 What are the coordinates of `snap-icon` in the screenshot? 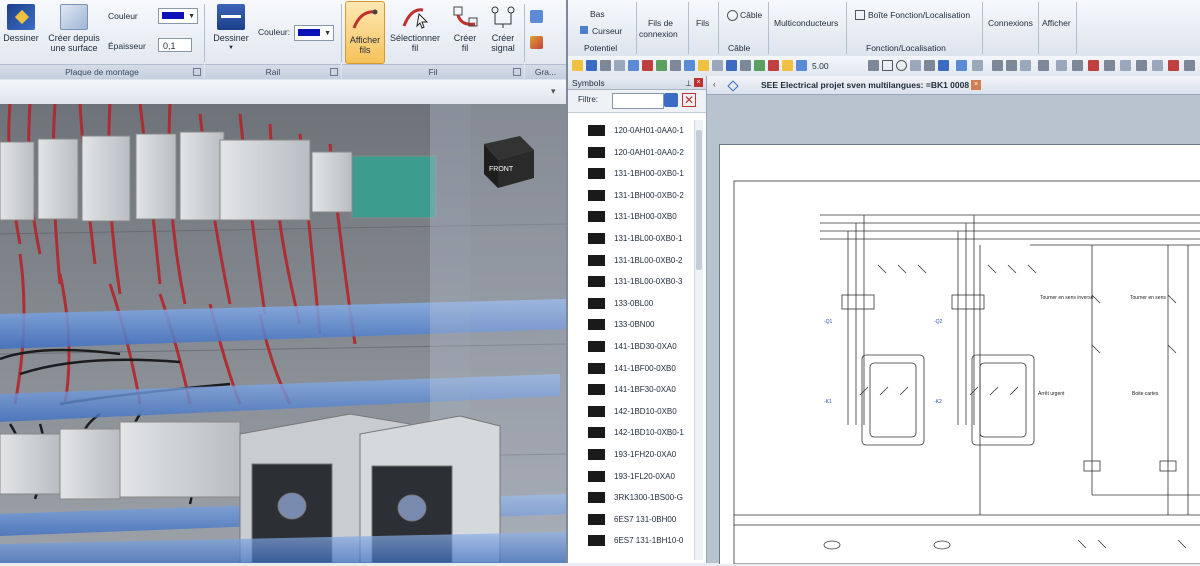 It's located at (717, 65).